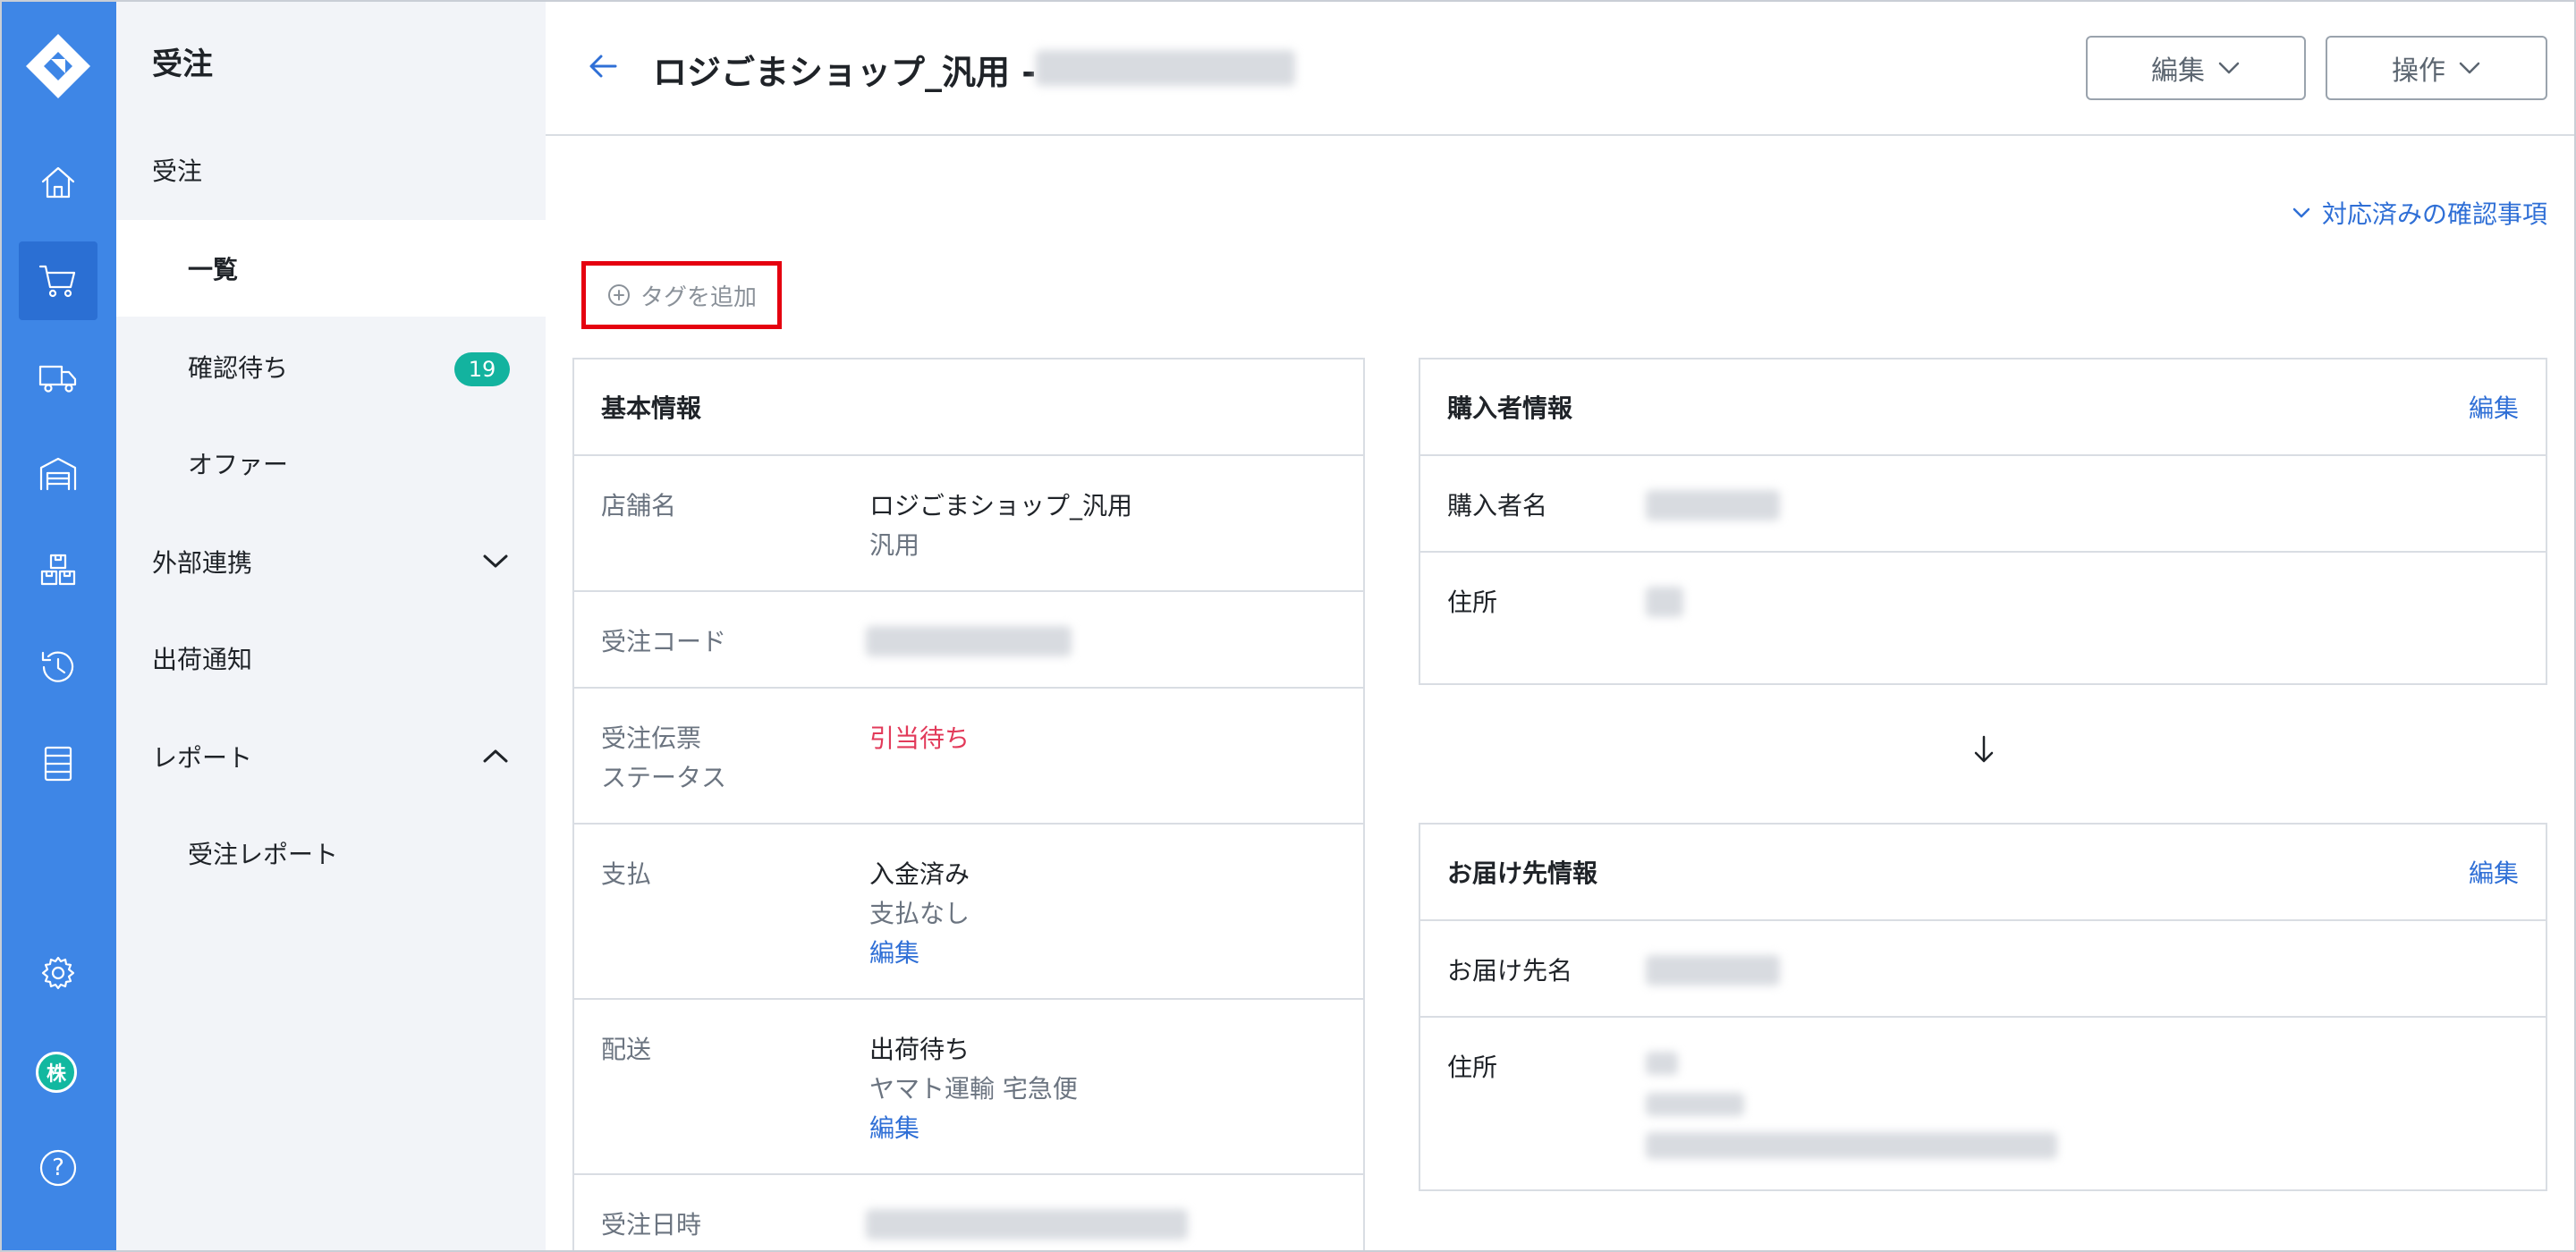 This screenshot has height=1252, width=2576. What do you see at coordinates (58, 182) in the screenshot?
I see `home-icon` at bounding box center [58, 182].